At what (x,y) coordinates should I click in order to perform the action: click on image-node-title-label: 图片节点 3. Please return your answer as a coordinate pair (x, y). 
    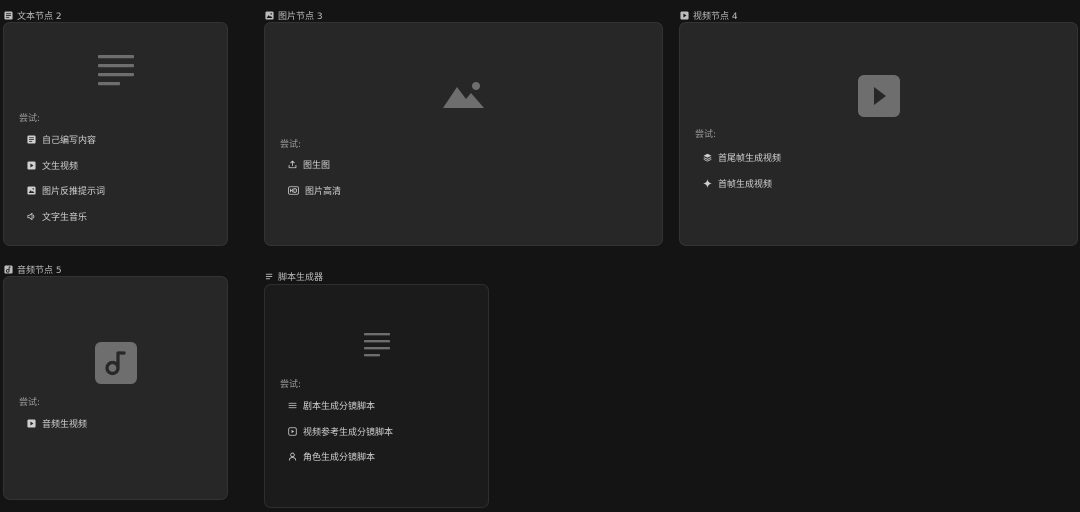
    Looking at the image, I should click on (300, 16).